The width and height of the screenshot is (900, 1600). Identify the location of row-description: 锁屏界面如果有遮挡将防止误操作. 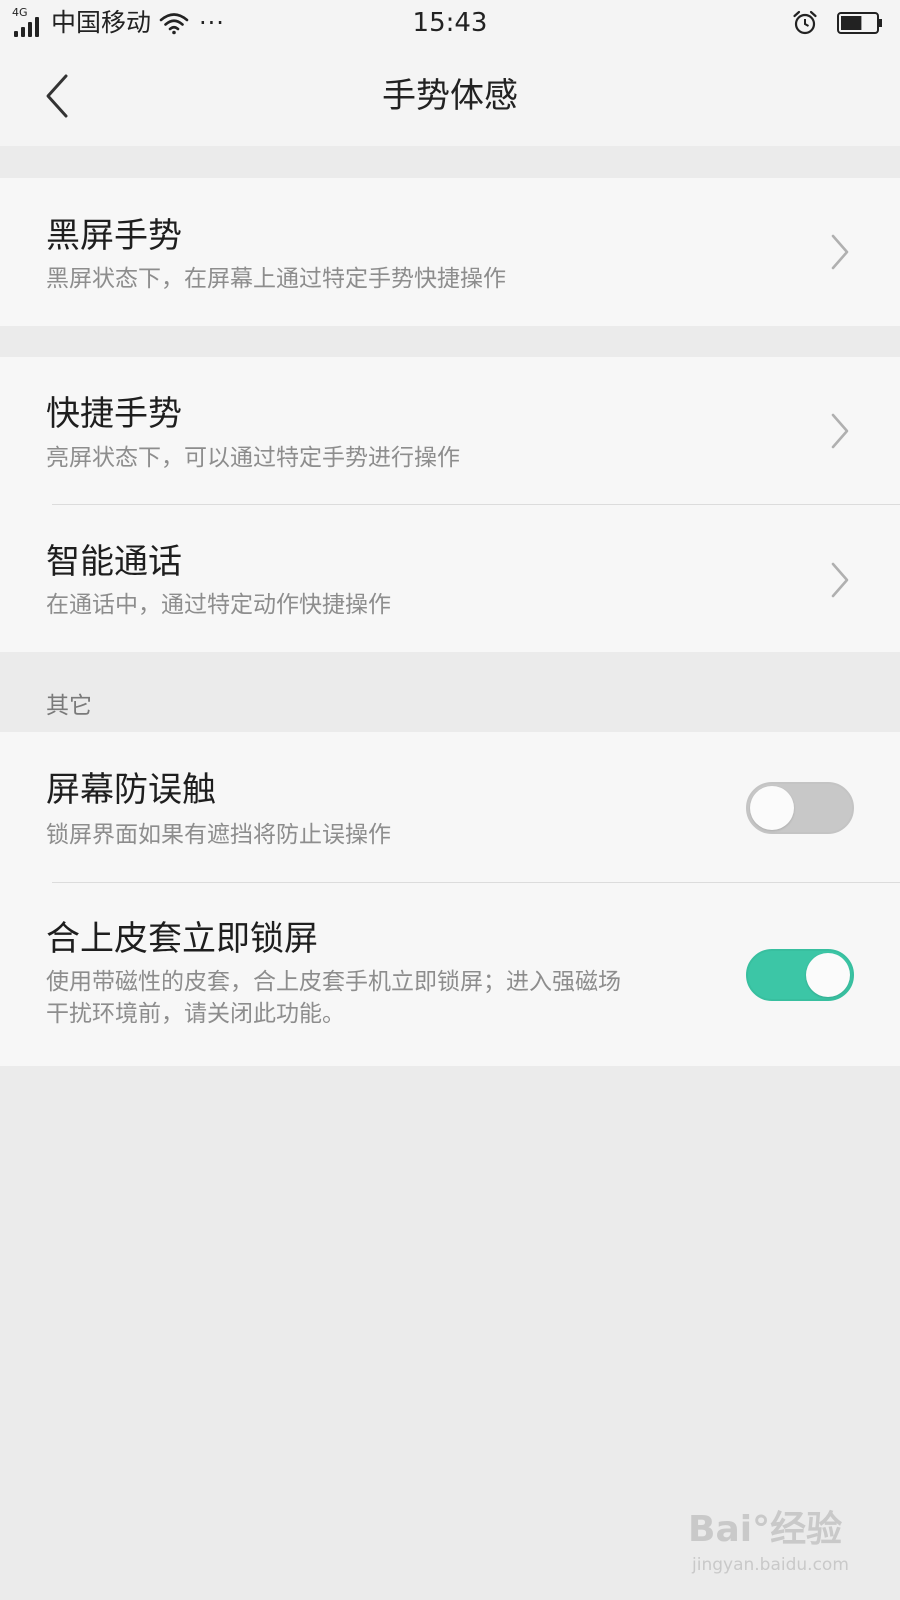
(218, 835).